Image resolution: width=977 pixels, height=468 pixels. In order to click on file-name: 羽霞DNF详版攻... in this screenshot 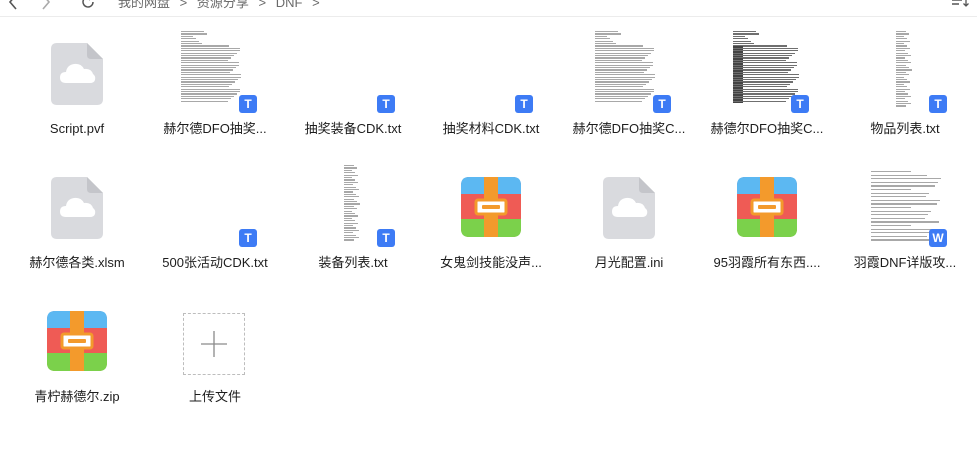, I will do `click(905, 262)`.